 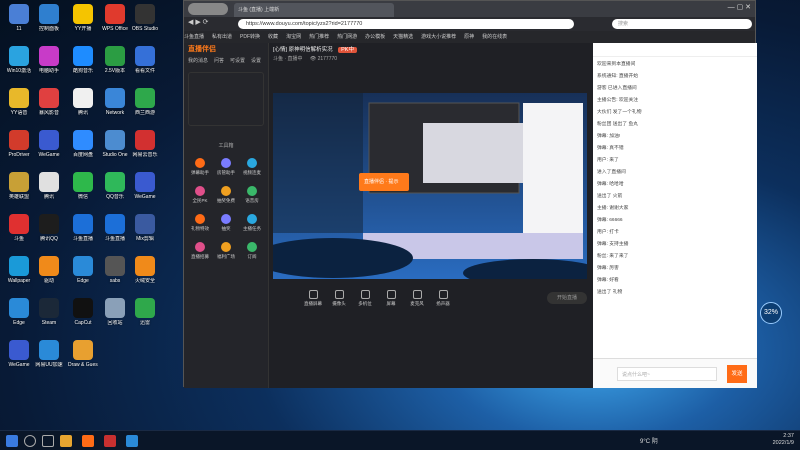 What do you see at coordinates (30, 441) in the screenshot?
I see `search-icon` at bounding box center [30, 441].